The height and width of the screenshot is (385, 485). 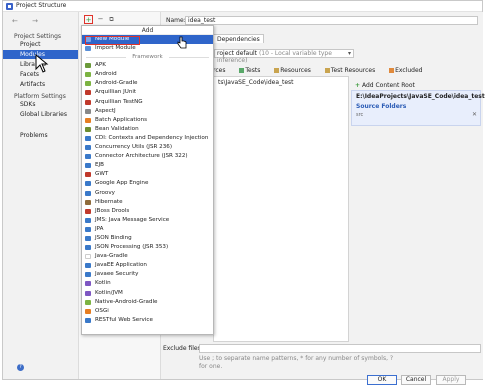 I want to click on remove-source-icon: ✕, so click(x=474, y=114).